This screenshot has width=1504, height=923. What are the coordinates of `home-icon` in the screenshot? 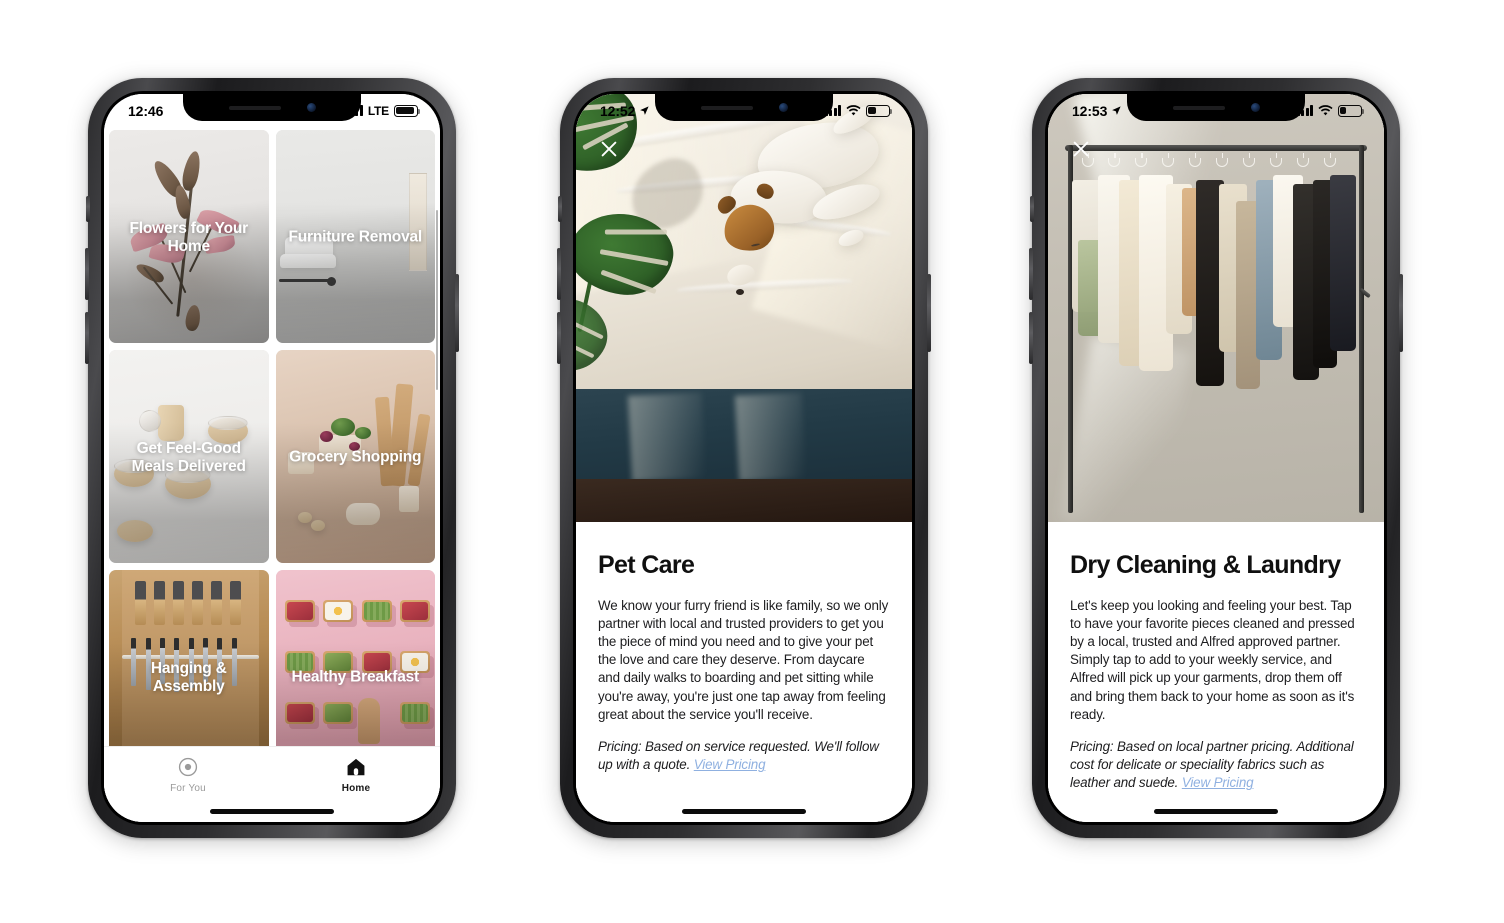 It's located at (356, 767).